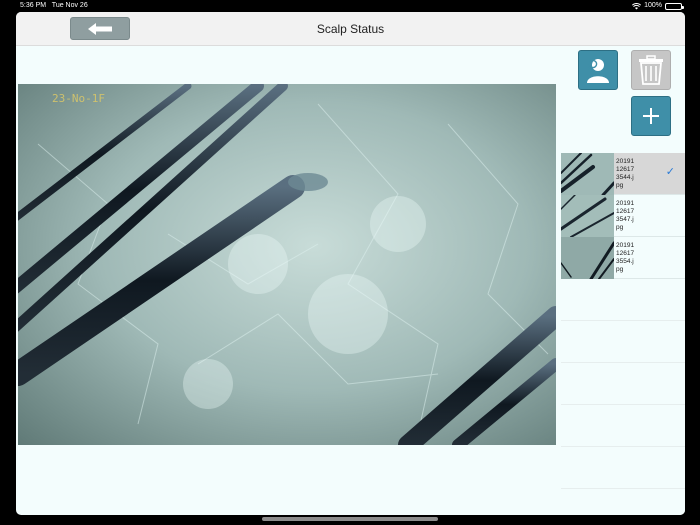  What do you see at coordinates (625, 215) in the screenshot?
I see `file-name: 20191 12617 3547.j pg` at bounding box center [625, 215].